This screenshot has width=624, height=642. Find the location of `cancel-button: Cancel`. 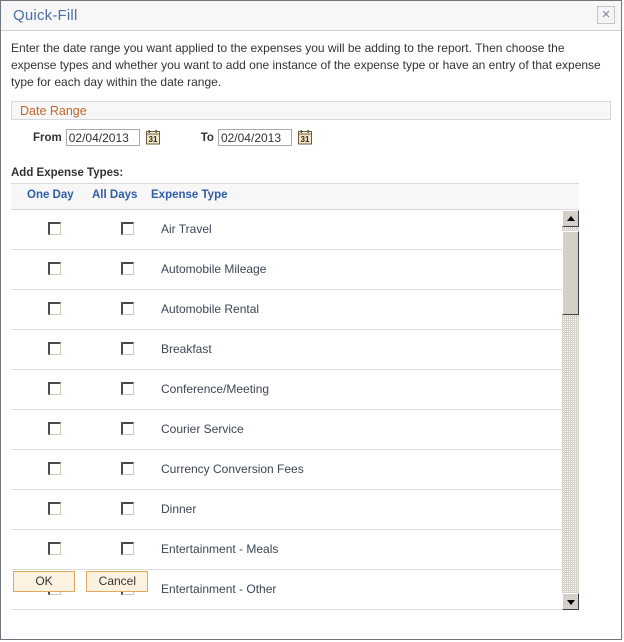

cancel-button: Cancel is located at coordinates (117, 581).